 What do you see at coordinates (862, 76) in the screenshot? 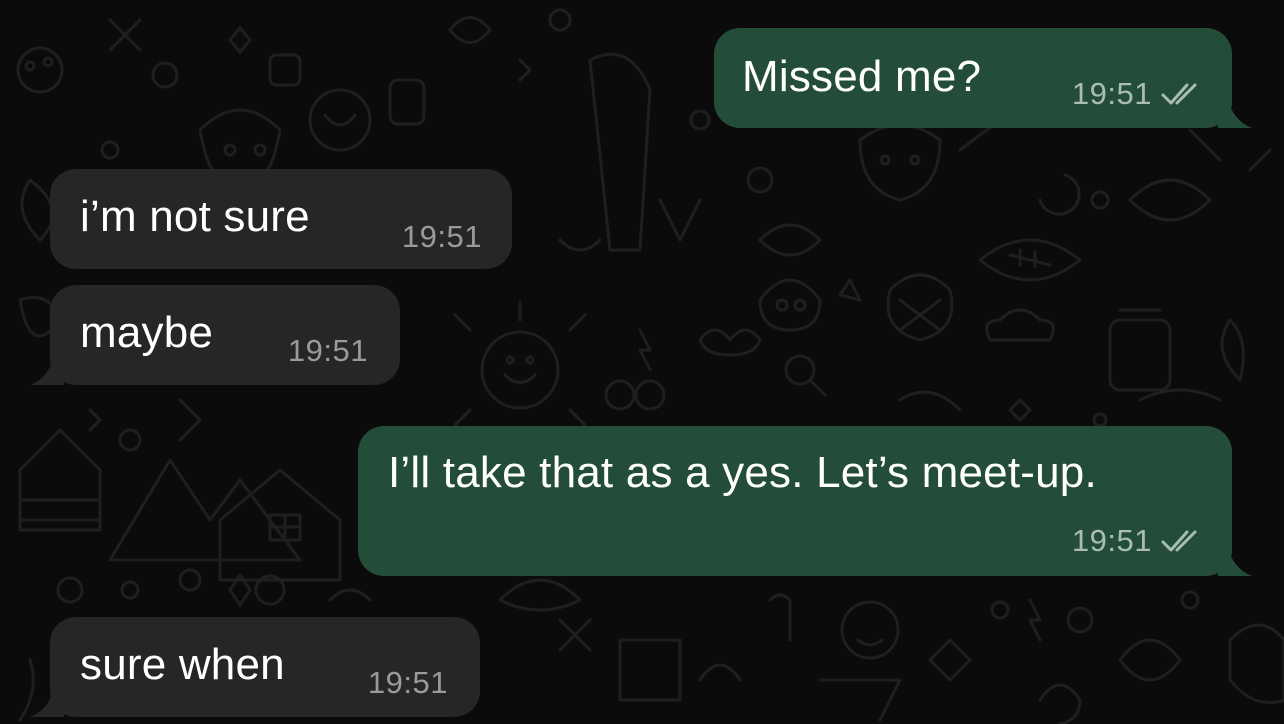
I see `message-text: Missed me?` at bounding box center [862, 76].